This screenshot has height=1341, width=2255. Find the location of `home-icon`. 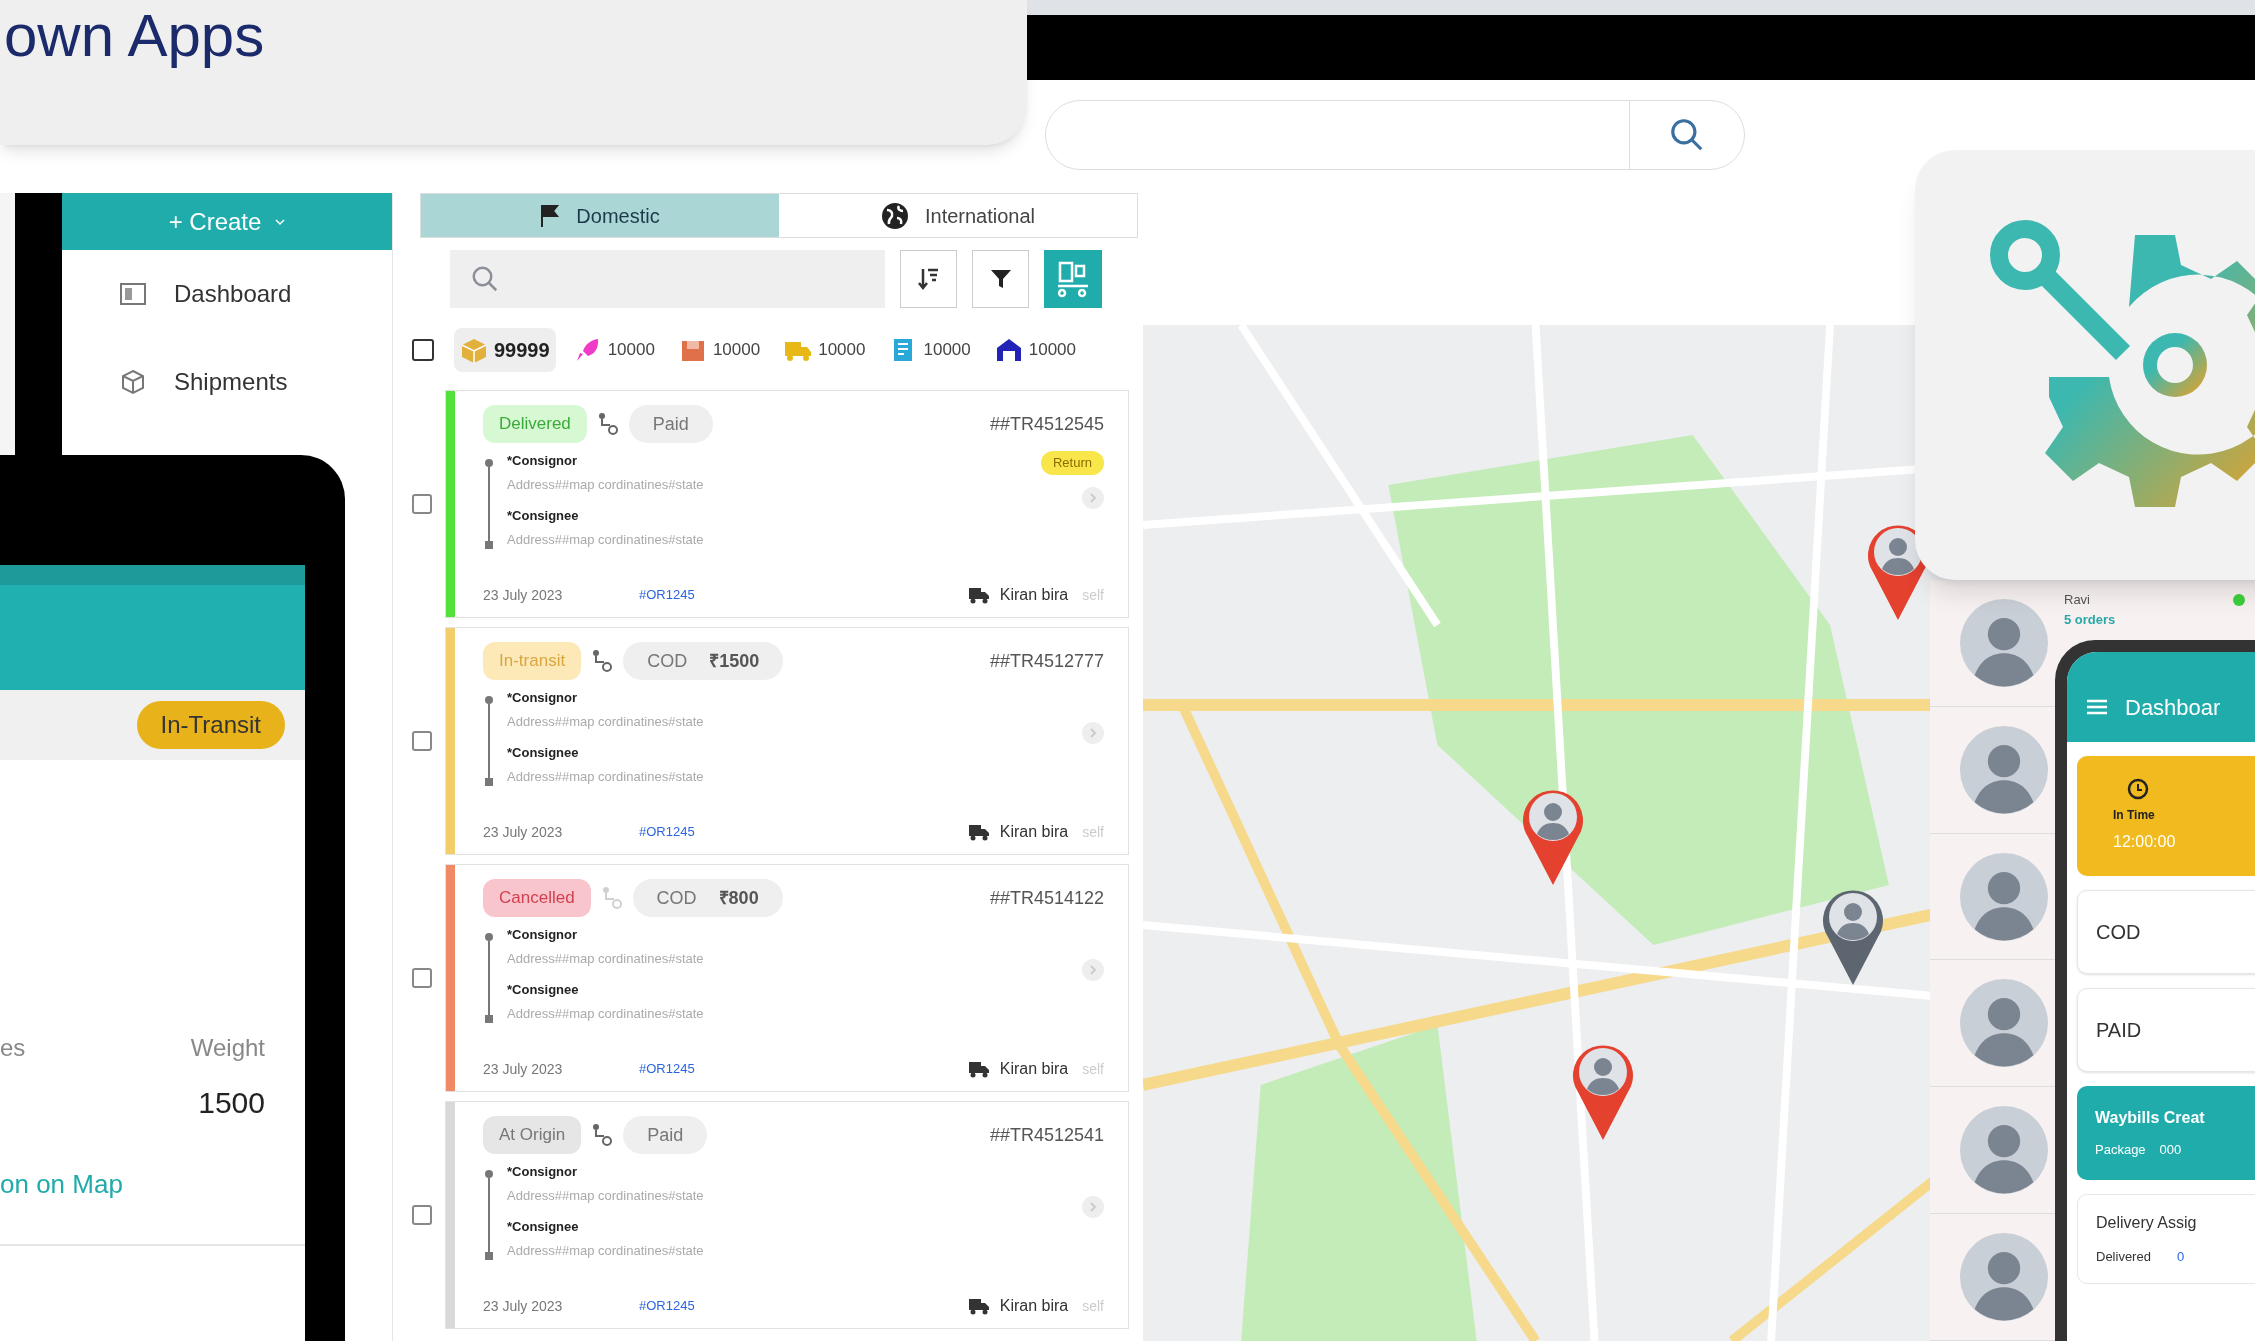

home-icon is located at coordinates (1008, 350).